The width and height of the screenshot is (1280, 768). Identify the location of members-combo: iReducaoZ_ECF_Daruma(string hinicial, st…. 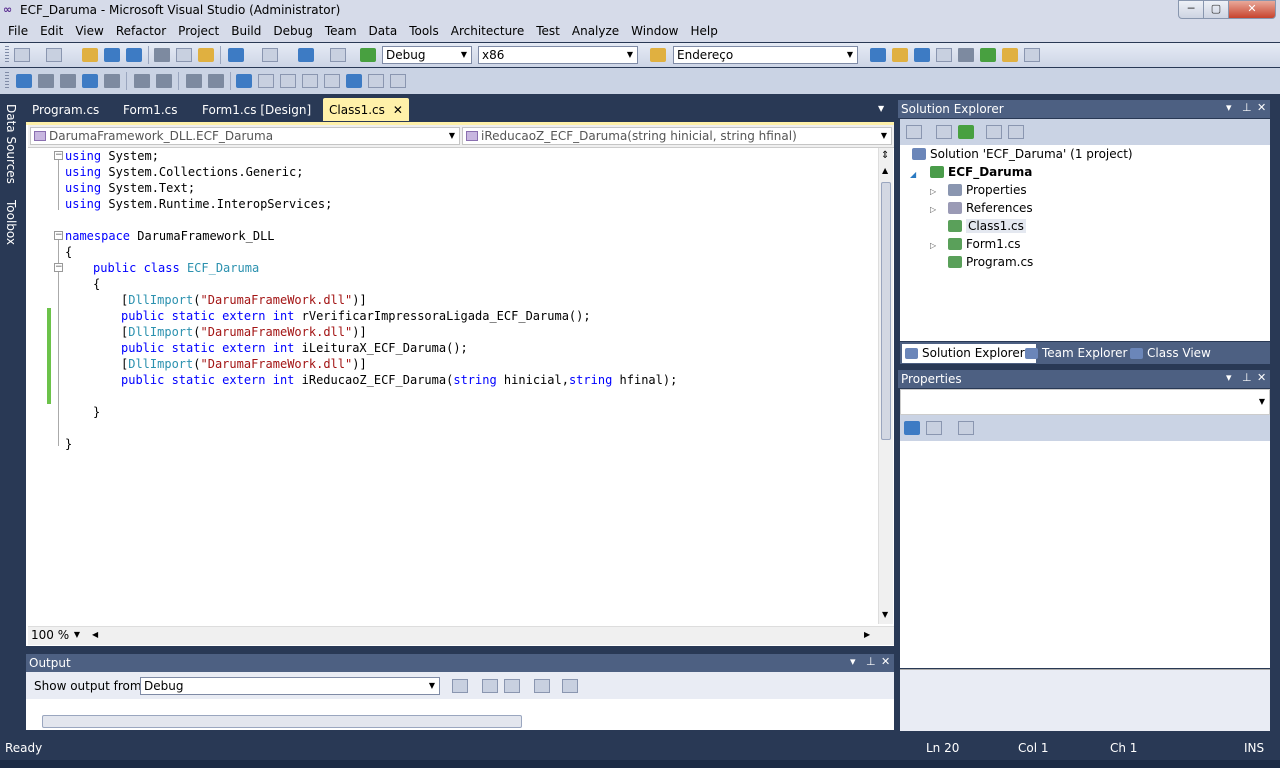
(677, 136).